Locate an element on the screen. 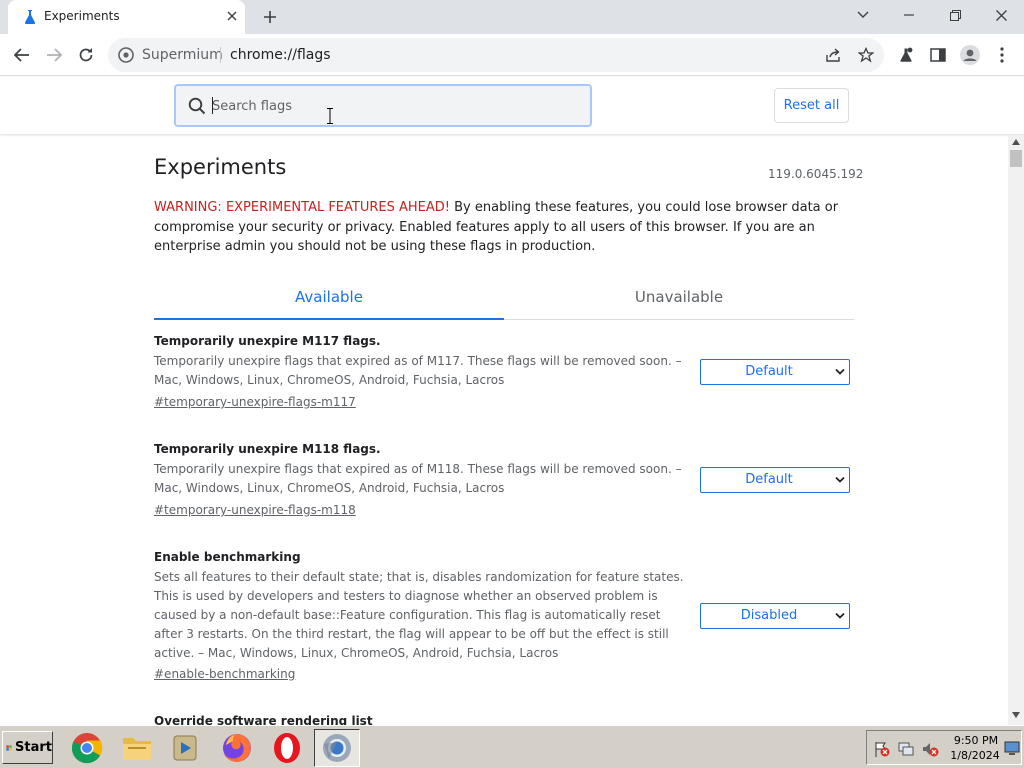 The width and height of the screenshot is (1024, 768). search-box is located at coordinates (383, 105).